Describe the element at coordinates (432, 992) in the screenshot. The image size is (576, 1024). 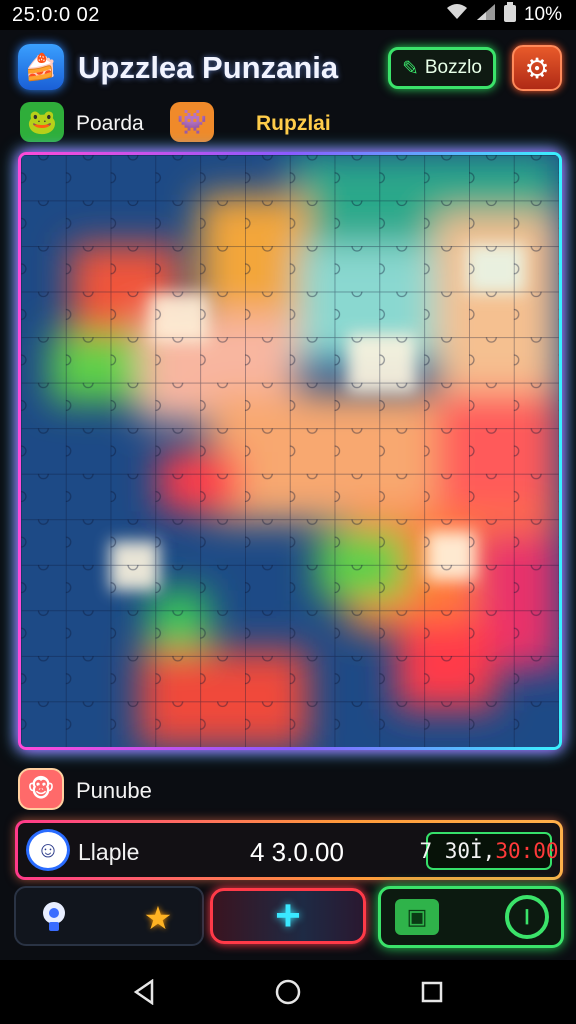
I see `recents-icon` at that location.